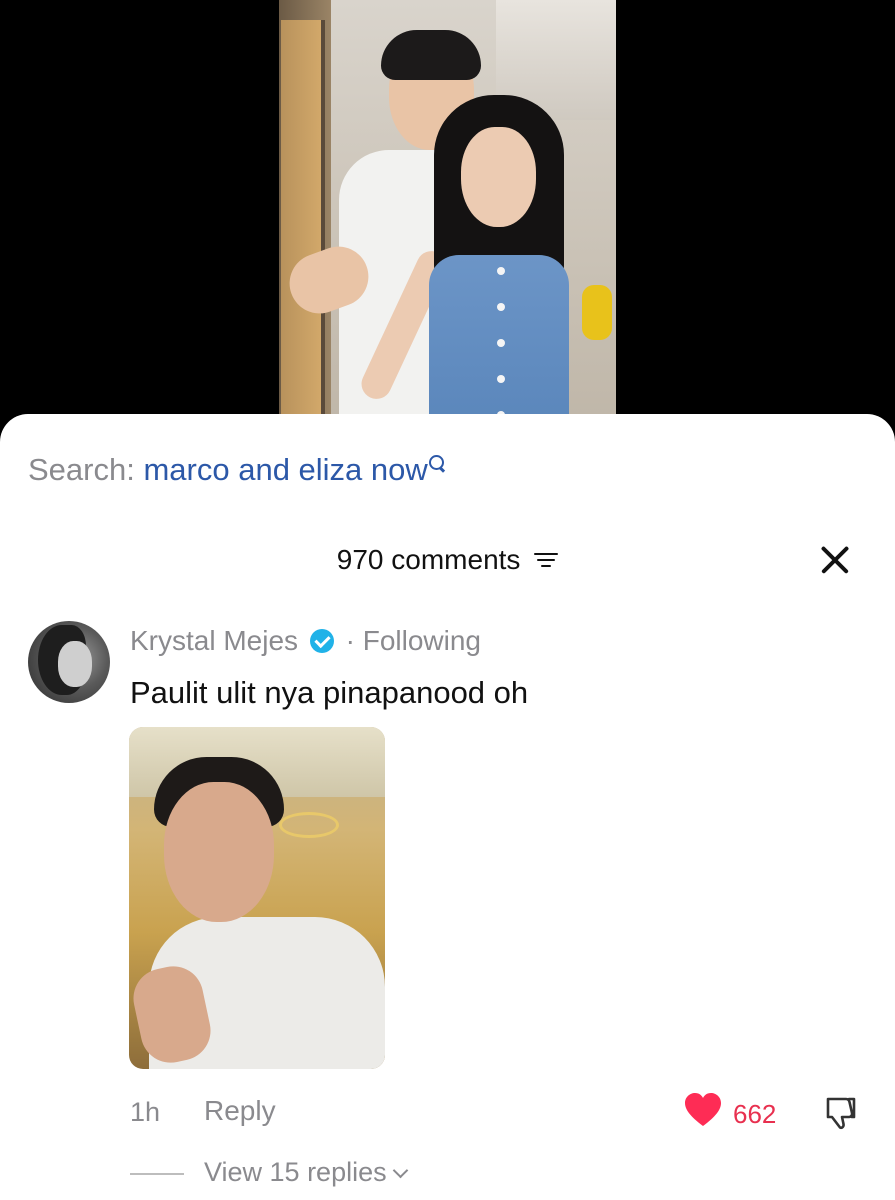 The height and width of the screenshot is (1200, 895). What do you see at coordinates (428, 559) in the screenshot?
I see `comments-count: 970 comments` at bounding box center [428, 559].